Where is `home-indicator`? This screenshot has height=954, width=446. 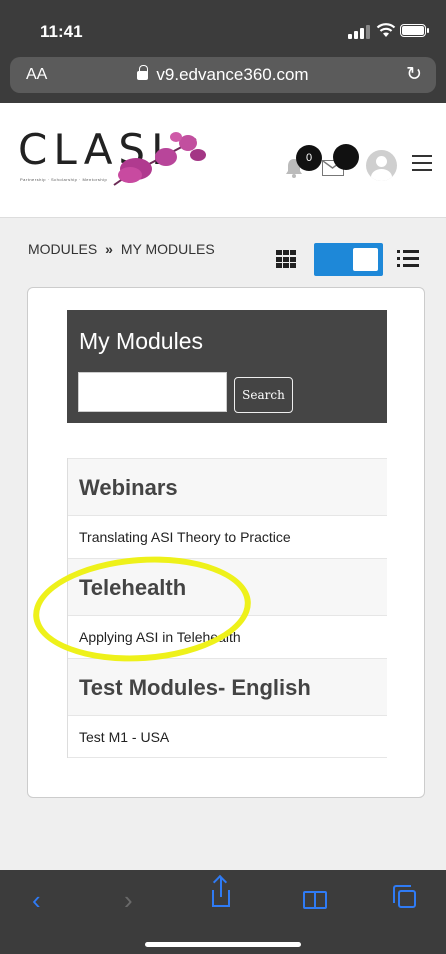
home-indicator is located at coordinates (223, 944).